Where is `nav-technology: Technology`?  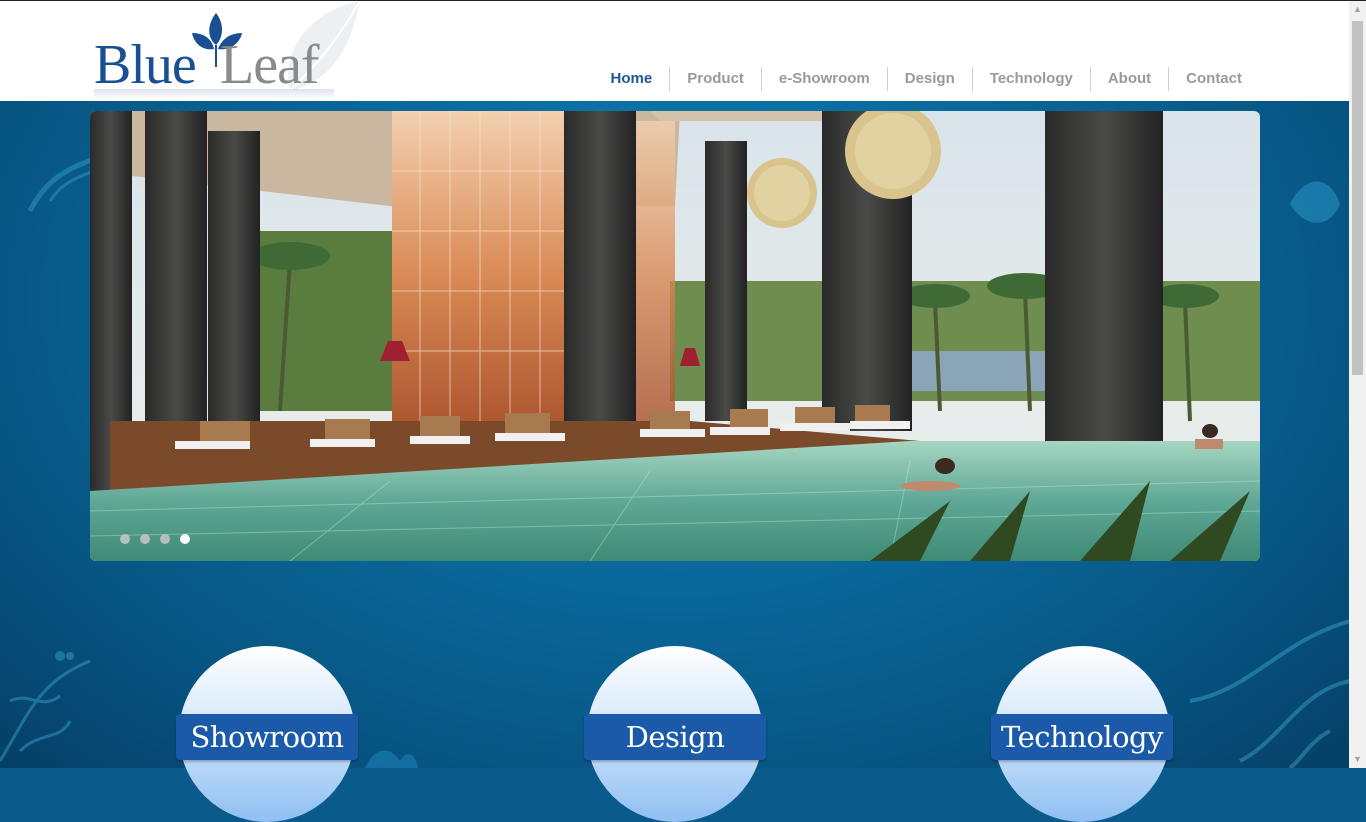
nav-technology: Technology is located at coordinates (1030, 79).